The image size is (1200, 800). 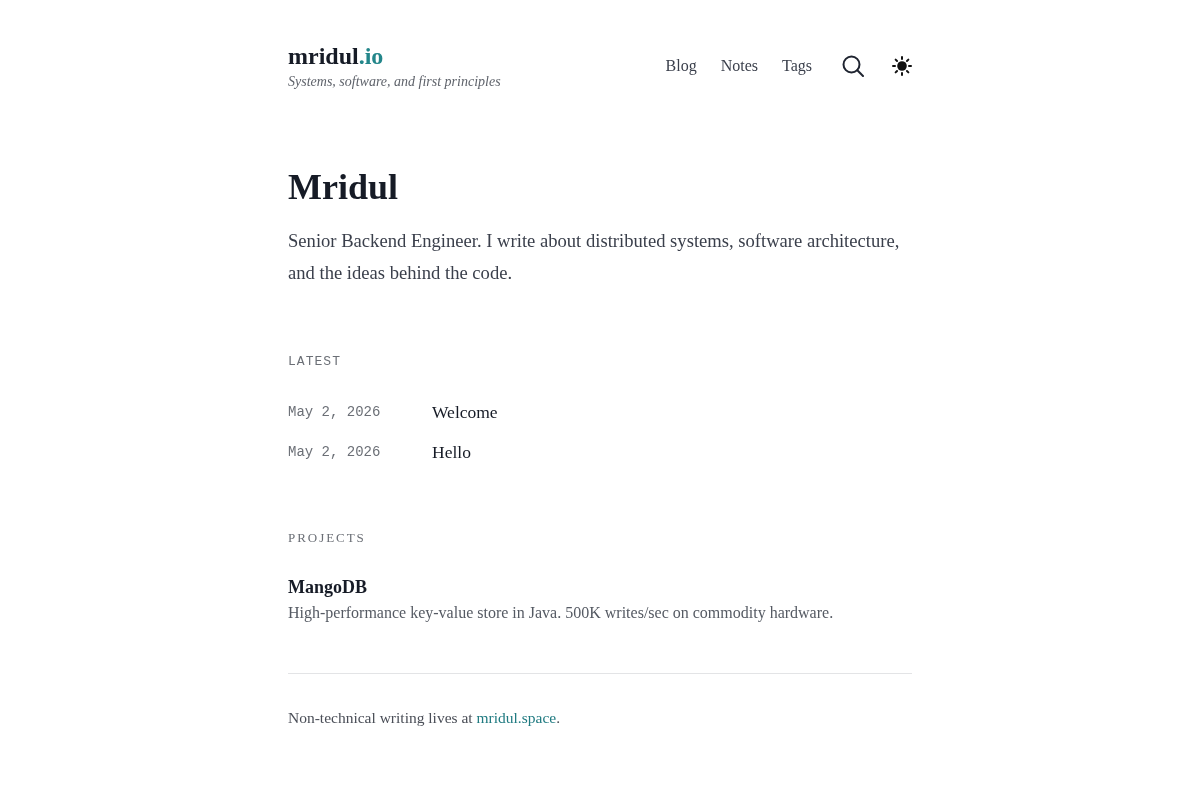 I want to click on project-description: High-performance key-value store in Java. 500K writes/sec on commodity hardware., so click(x=561, y=613).